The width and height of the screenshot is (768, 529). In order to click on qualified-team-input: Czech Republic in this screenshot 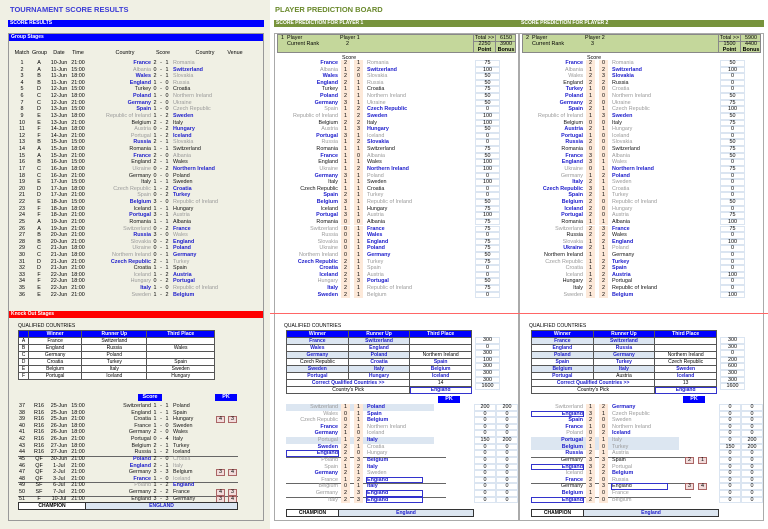, I will do `click(317, 362)`.